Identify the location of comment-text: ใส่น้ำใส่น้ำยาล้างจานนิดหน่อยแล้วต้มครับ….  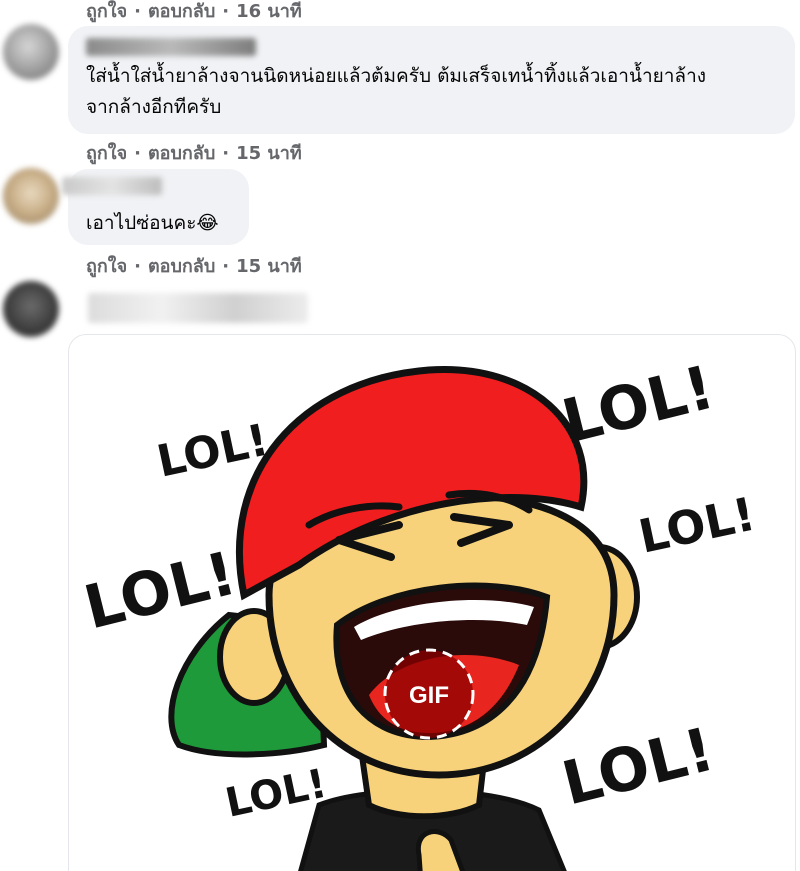
(396, 92).